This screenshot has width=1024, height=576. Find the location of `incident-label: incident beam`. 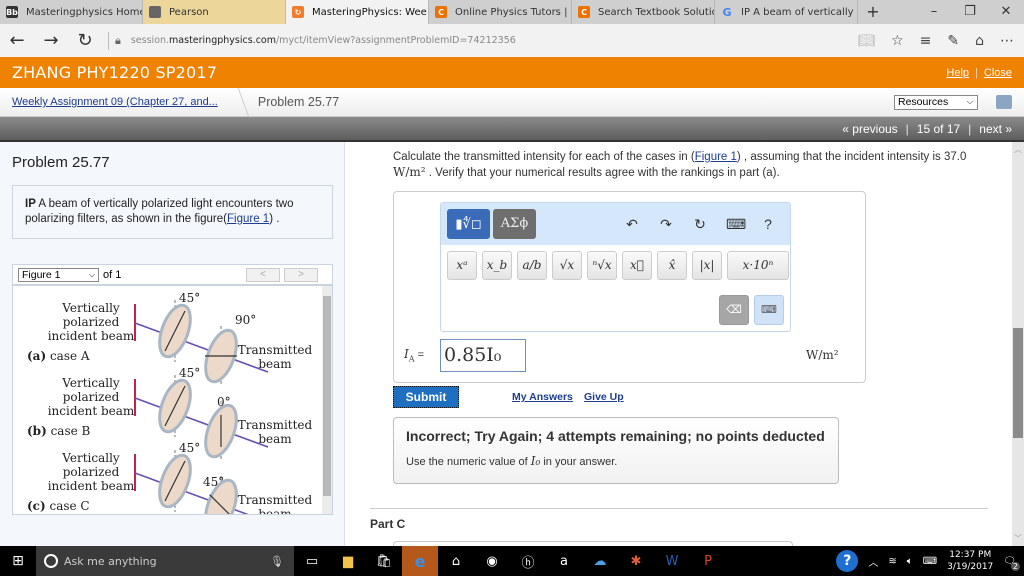

incident-label: incident beam is located at coordinates (91, 336).